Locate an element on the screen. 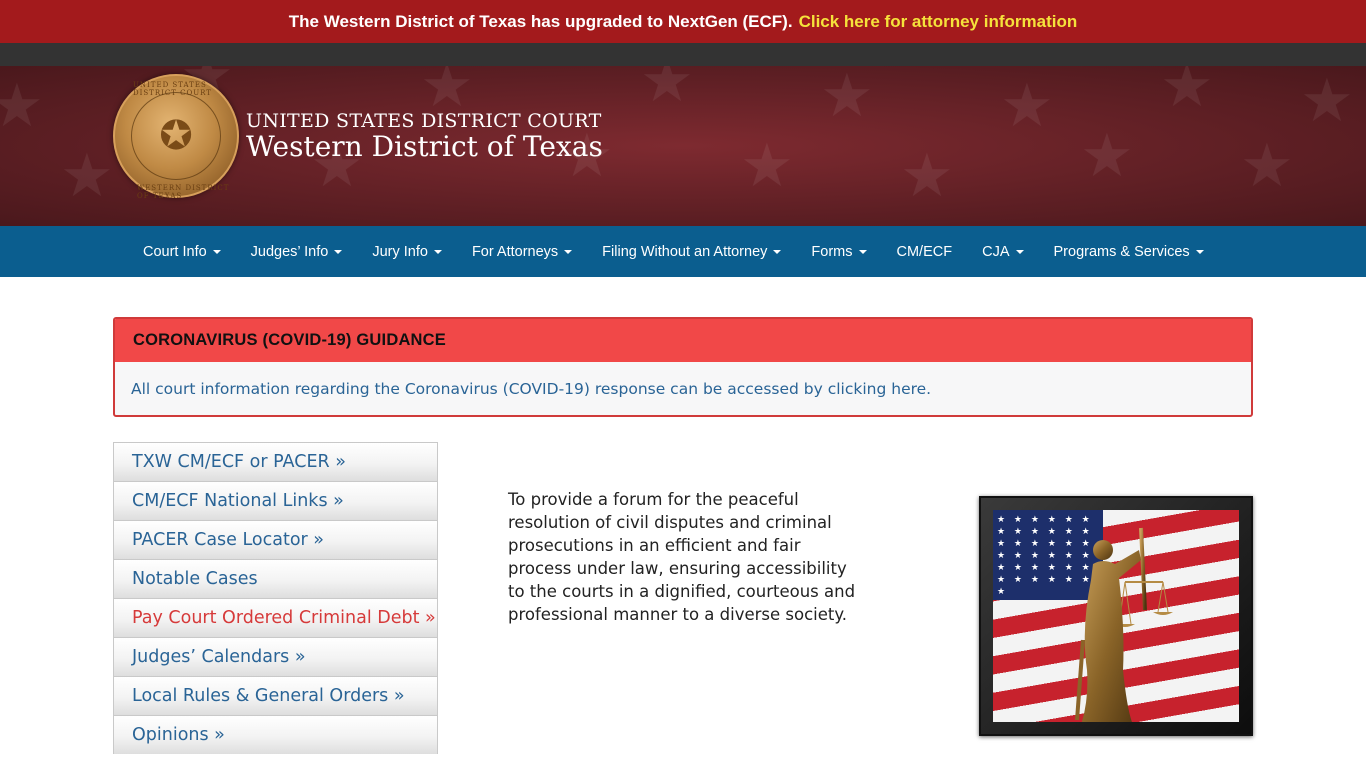  nav-item-forms: Forms is located at coordinates (838, 251).